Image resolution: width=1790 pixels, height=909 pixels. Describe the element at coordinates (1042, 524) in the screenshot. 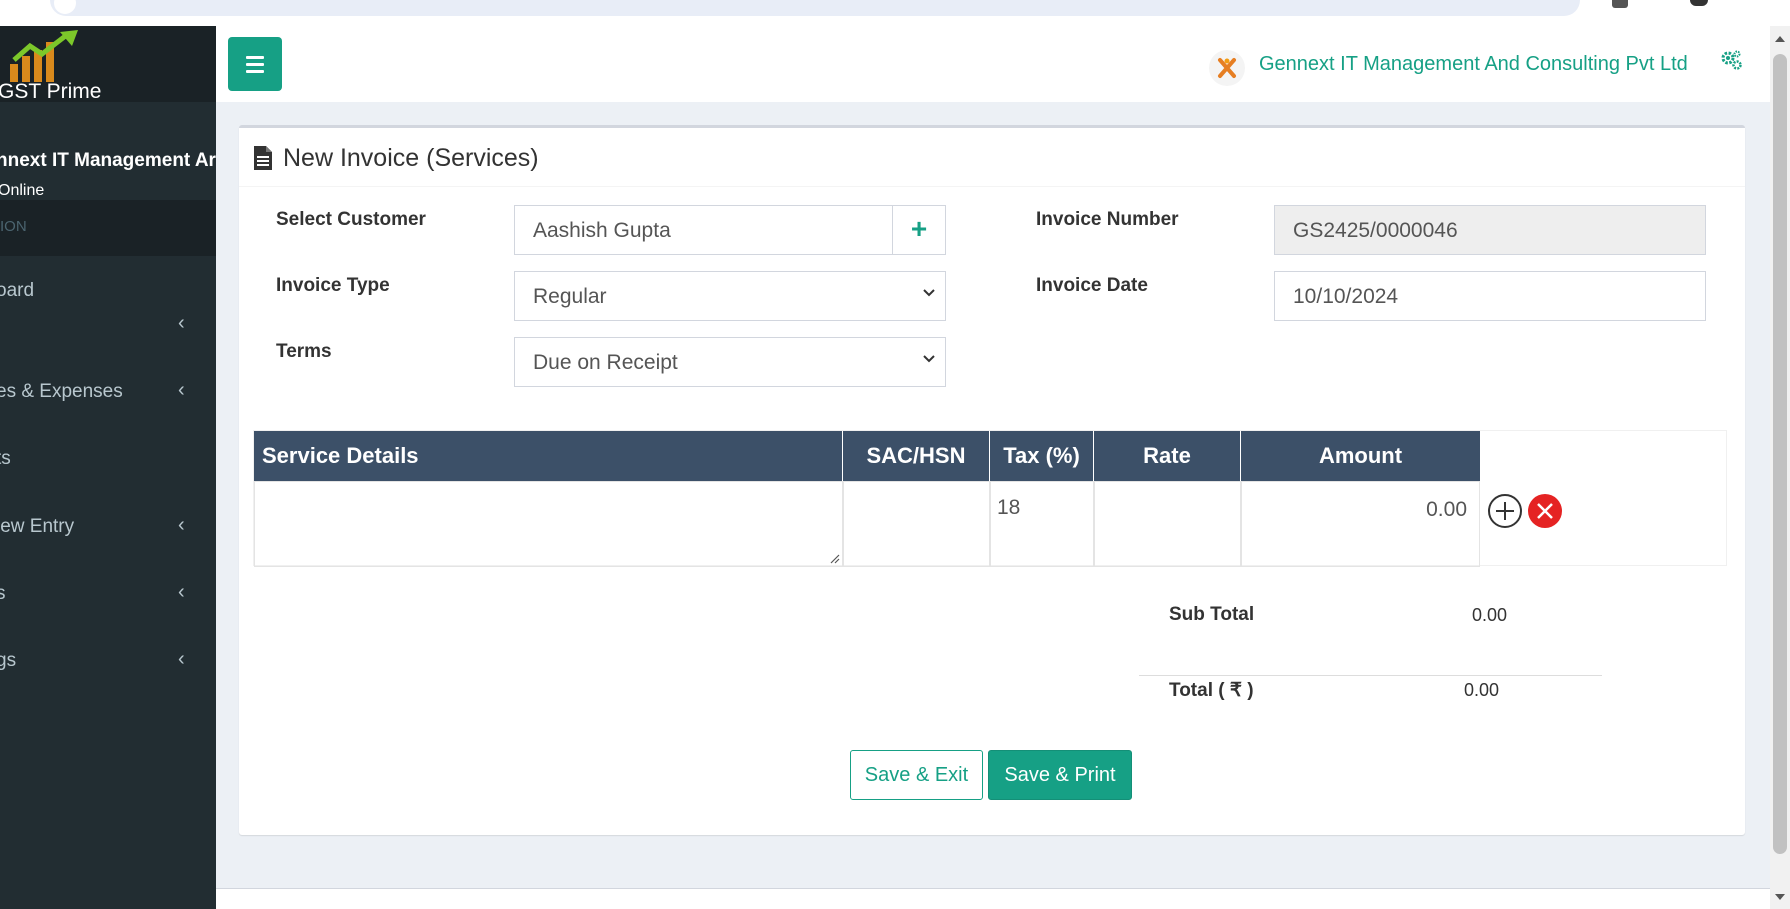

I see `tax-input: 18` at that location.